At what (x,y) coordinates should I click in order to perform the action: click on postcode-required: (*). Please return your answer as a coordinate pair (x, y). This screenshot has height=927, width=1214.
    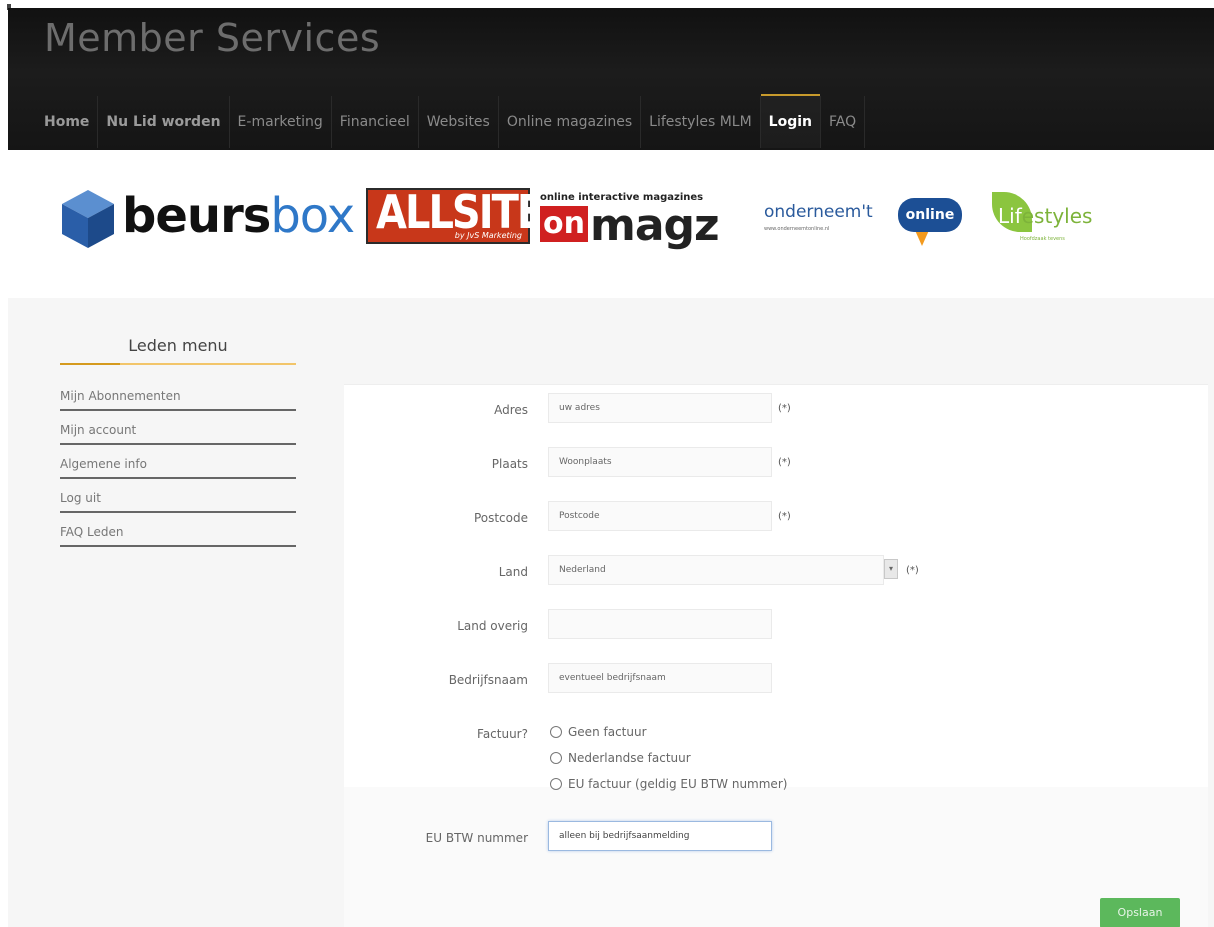
    Looking at the image, I should click on (784, 516).